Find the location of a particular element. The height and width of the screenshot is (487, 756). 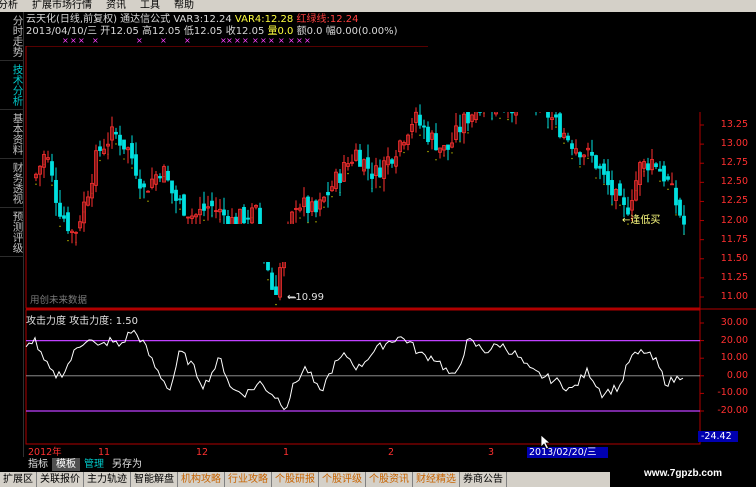

attack-strength-line is located at coordinates (354, 370).